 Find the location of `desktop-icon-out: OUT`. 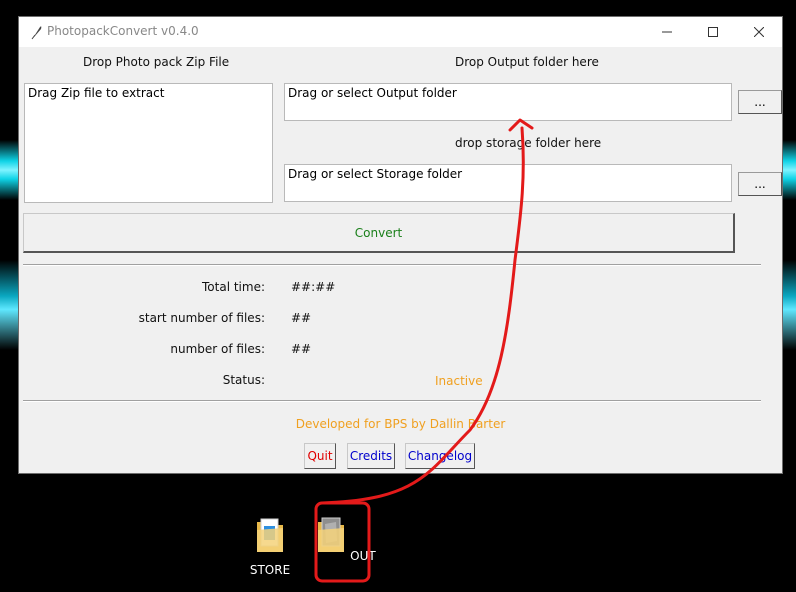

desktop-icon-out: OUT is located at coordinates (346, 538).